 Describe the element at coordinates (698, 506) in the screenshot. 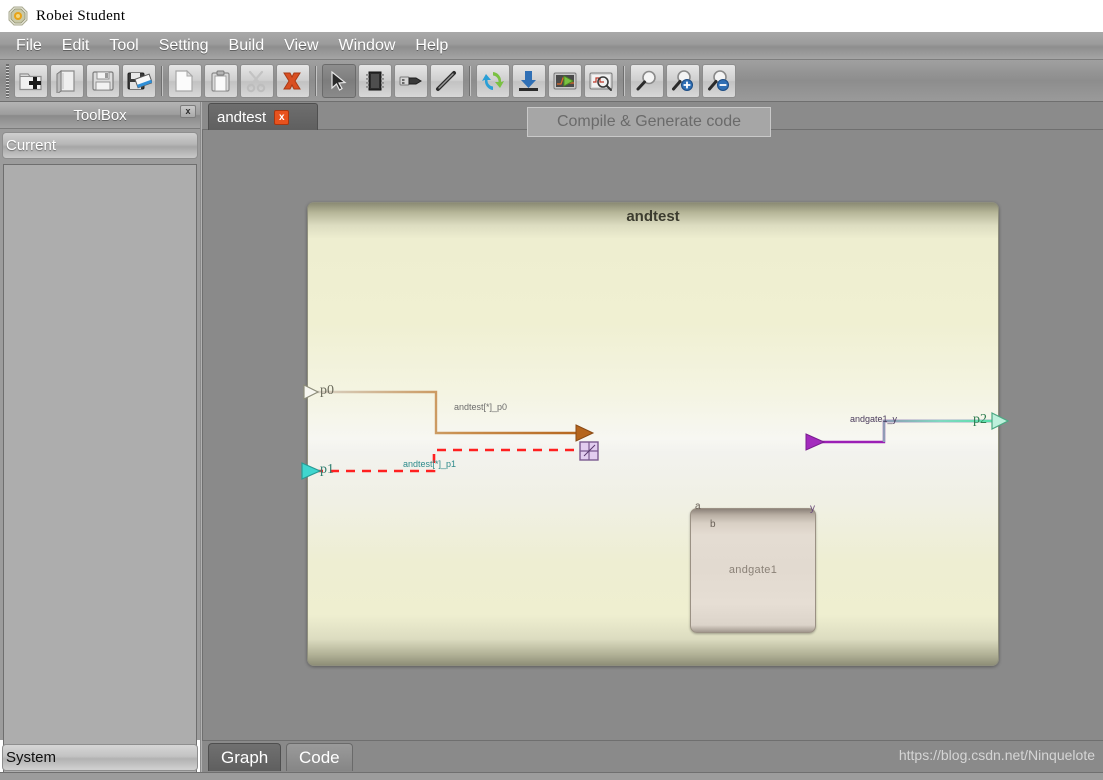

I see `block-port-label-a: a` at that location.